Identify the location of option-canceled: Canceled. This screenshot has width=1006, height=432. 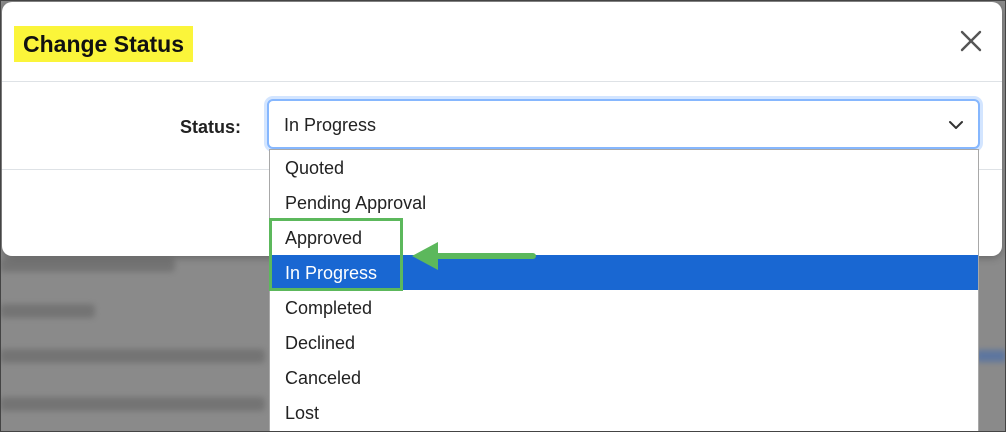
(624, 377).